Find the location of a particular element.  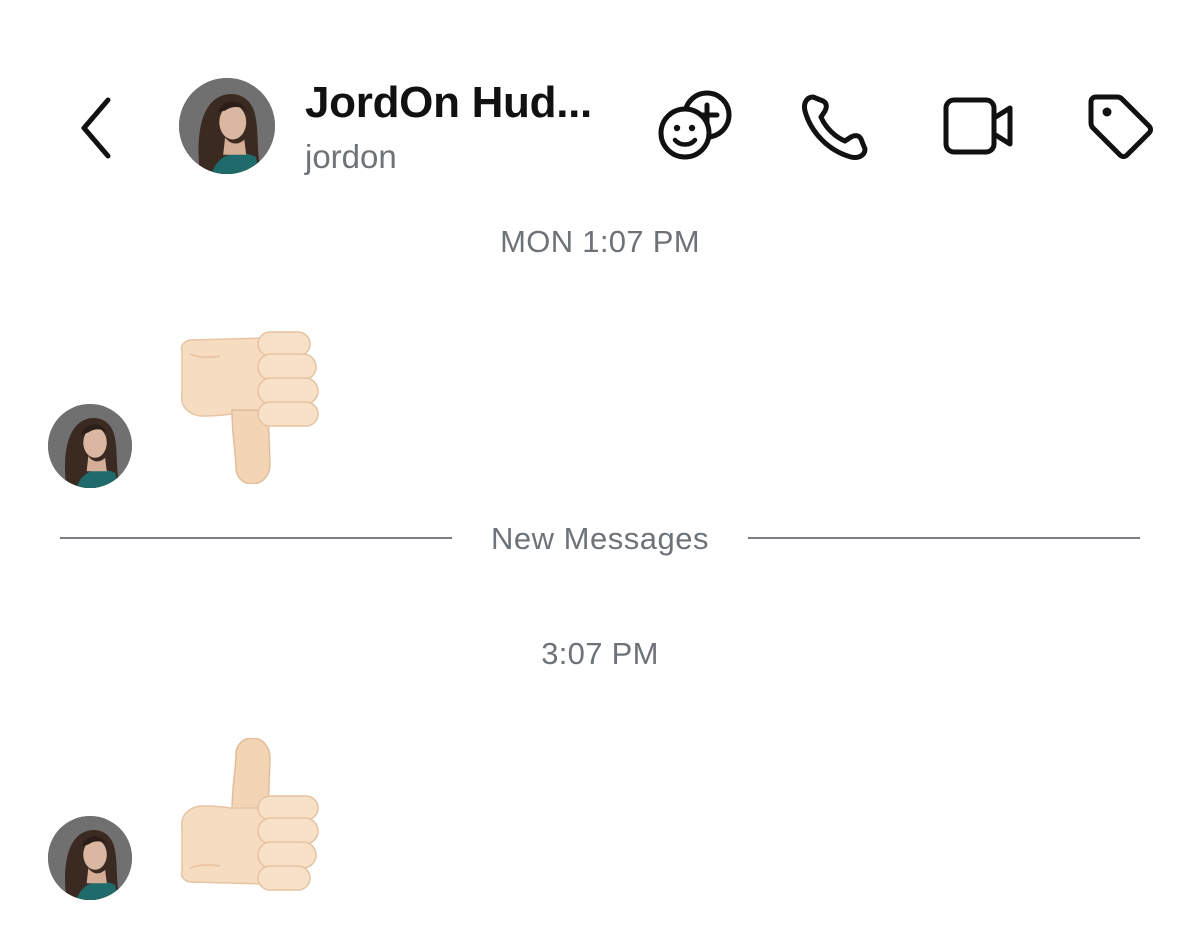

contact-username: jordon is located at coordinates (351, 157).